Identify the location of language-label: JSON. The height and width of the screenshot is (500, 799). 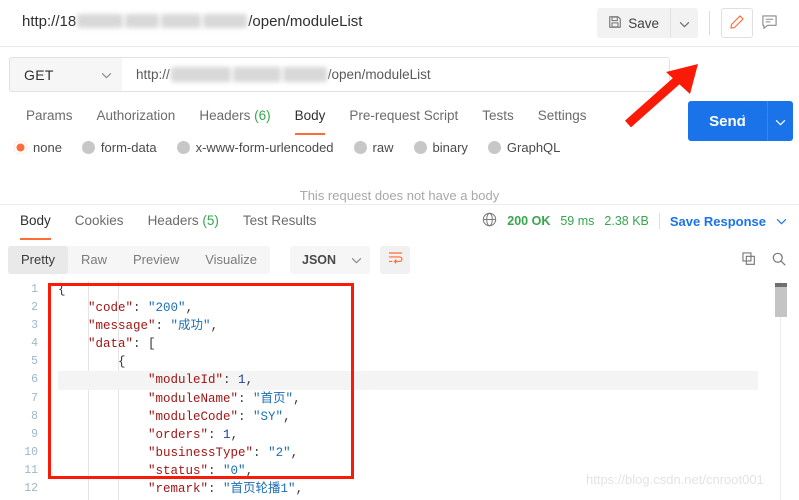
(319, 260).